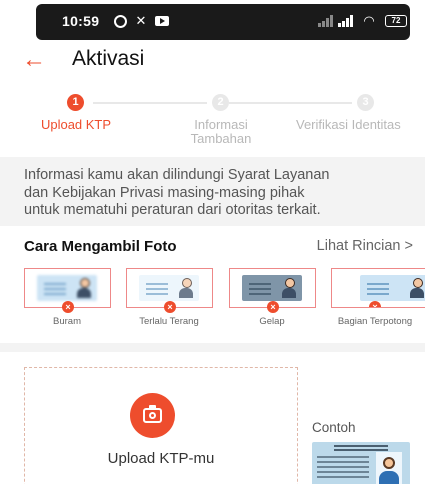 The image size is (425, 484). Describe the element at coordinates (100, 246) in the screenshot. I see `photo-guide-title: Cara Mengambil Foto` at that location.